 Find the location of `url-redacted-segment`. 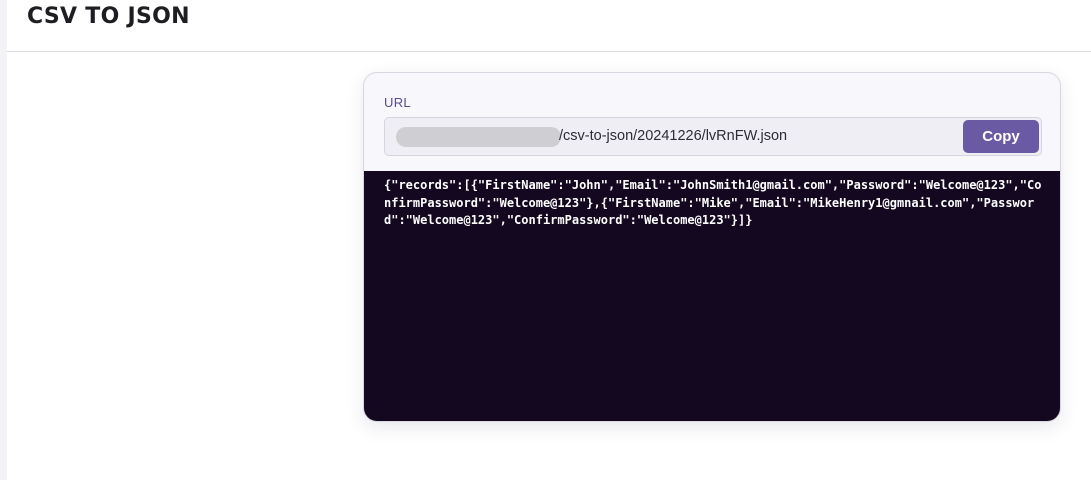

url-redacted-segment is located at coordinates (478, 137).